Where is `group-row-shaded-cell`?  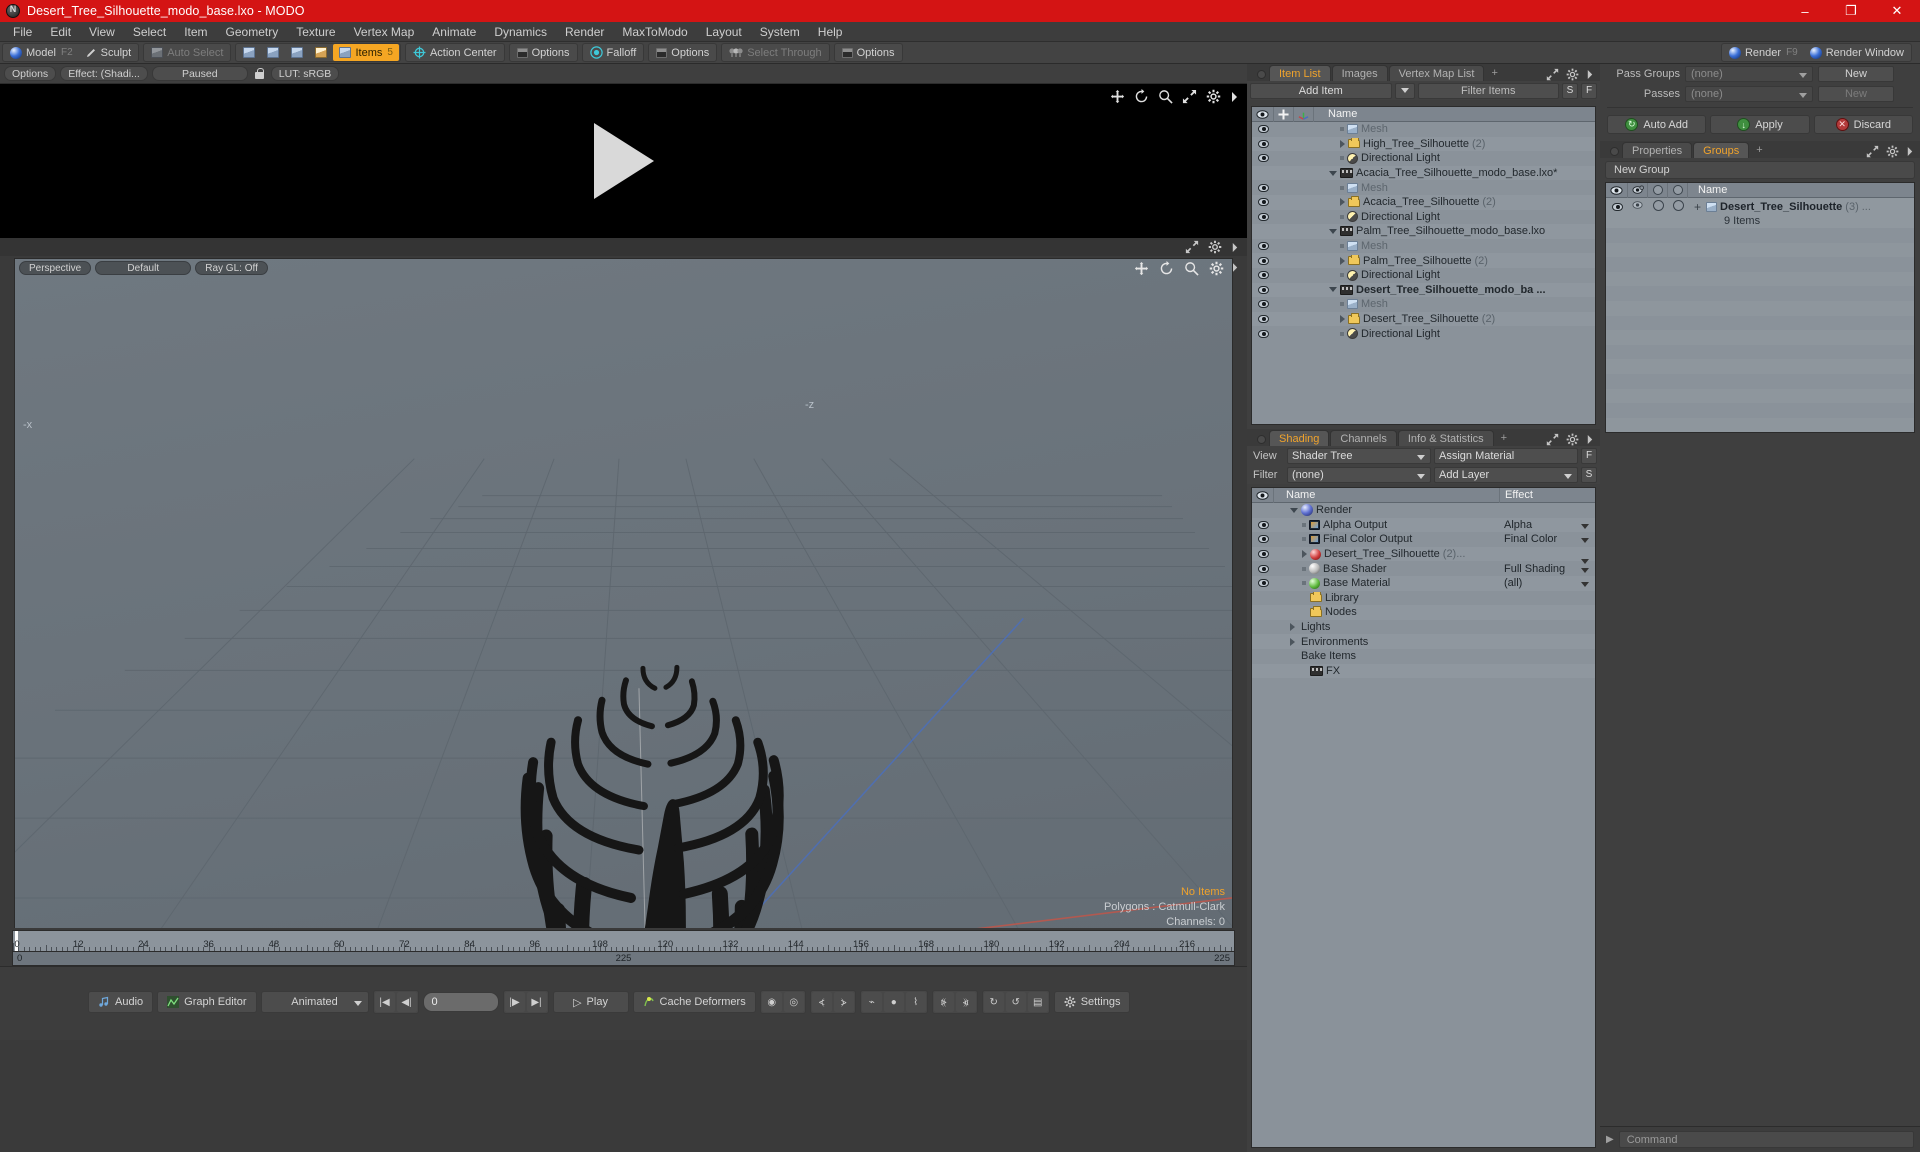 group-row-shaded-cell is located at coordinates (1658, 207).